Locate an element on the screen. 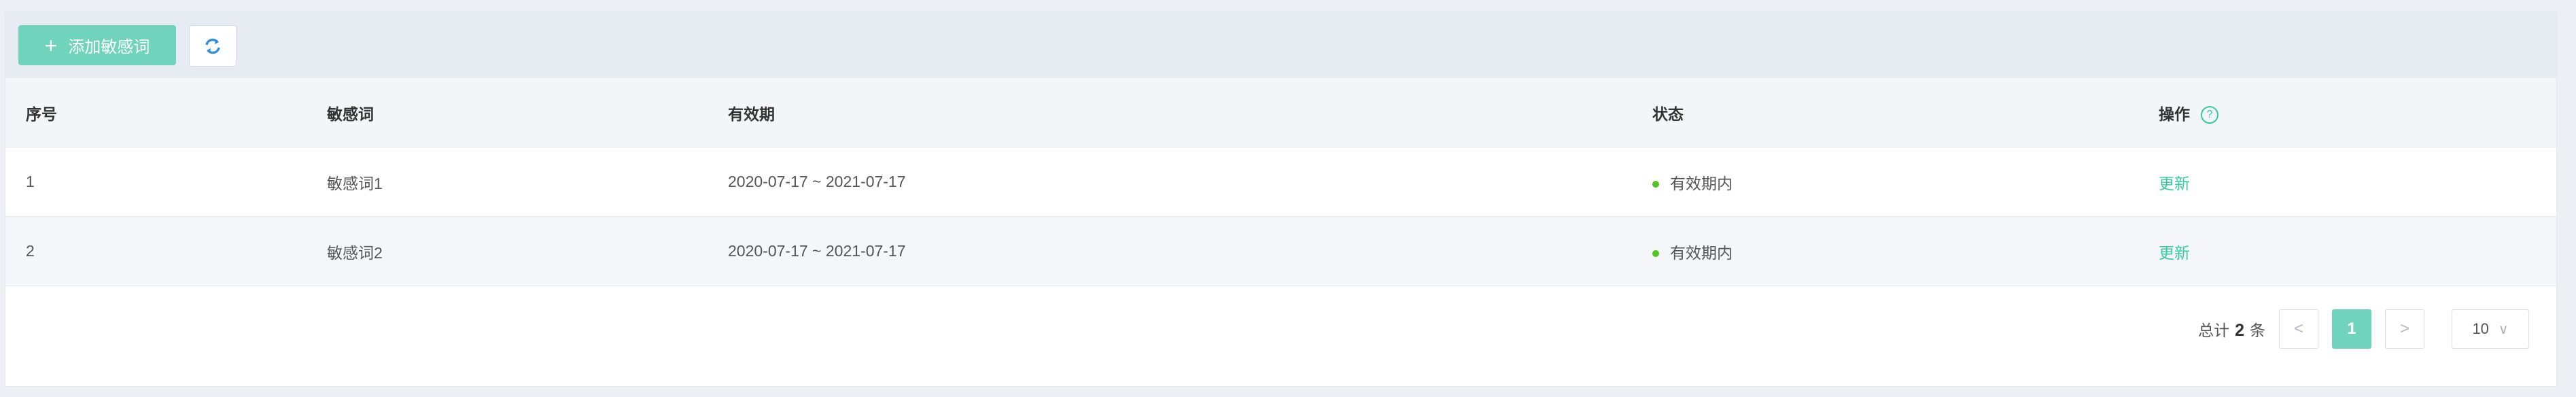  pagination-total: 总计 2 条 is located at coordinates (2231, 329).